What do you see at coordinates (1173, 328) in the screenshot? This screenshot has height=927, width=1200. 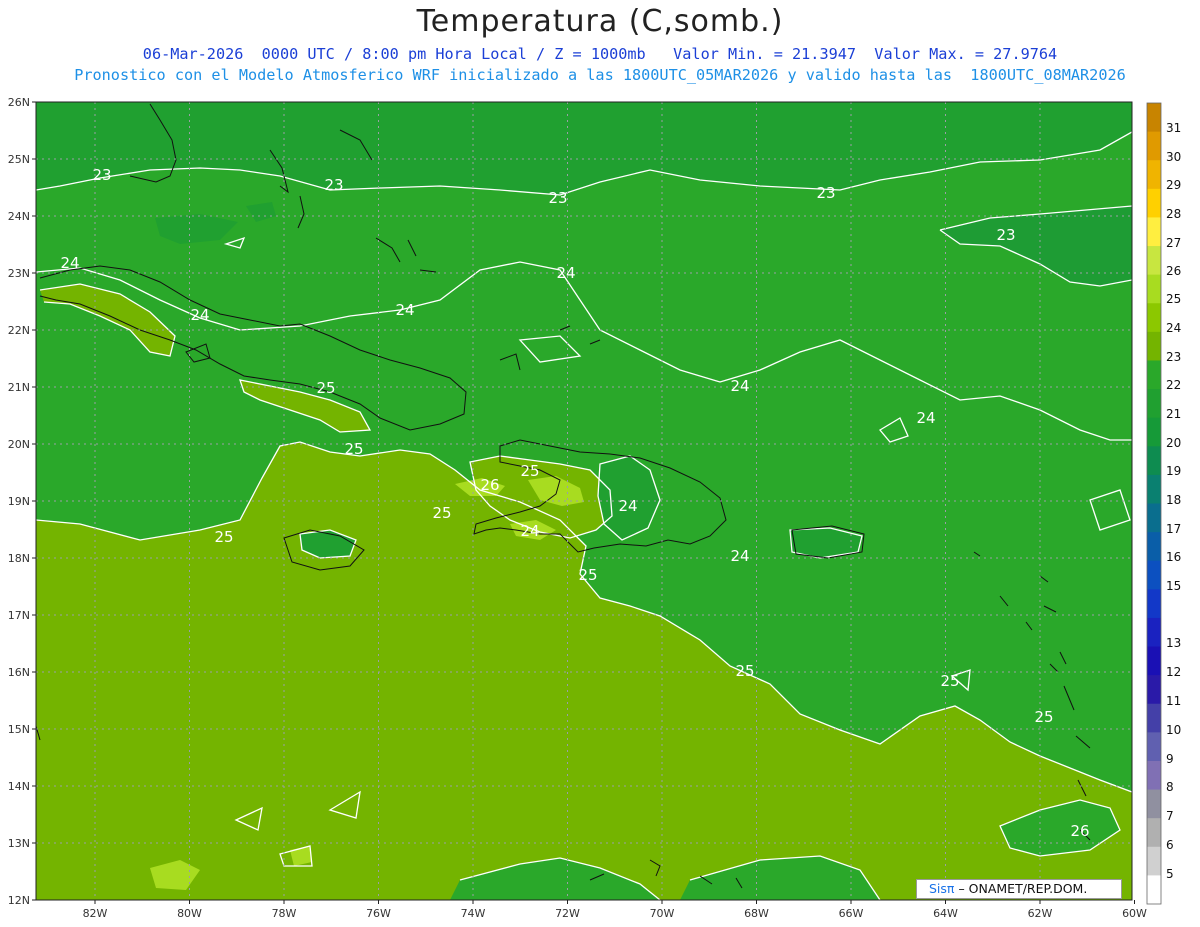 I see `colorbar-label: 24` at bounding box center [1173, 328].